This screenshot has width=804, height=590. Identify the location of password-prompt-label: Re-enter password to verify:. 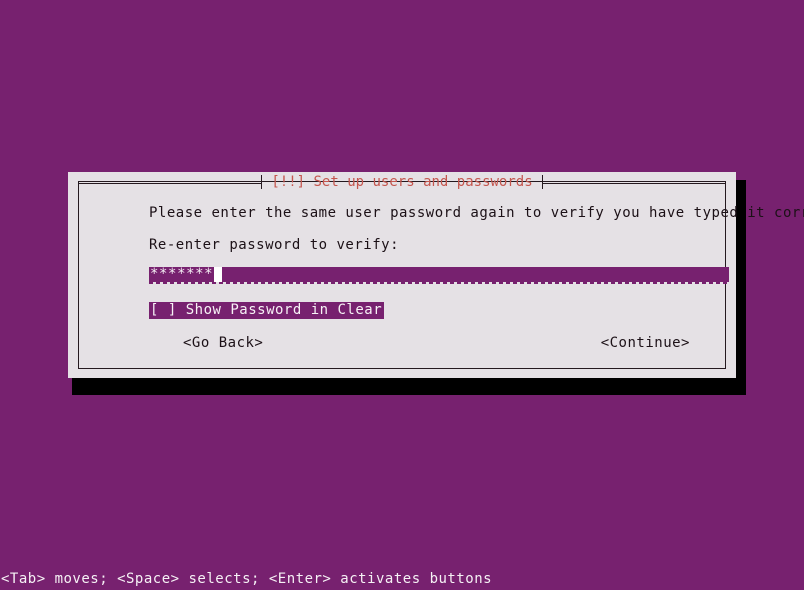
(274, 245).